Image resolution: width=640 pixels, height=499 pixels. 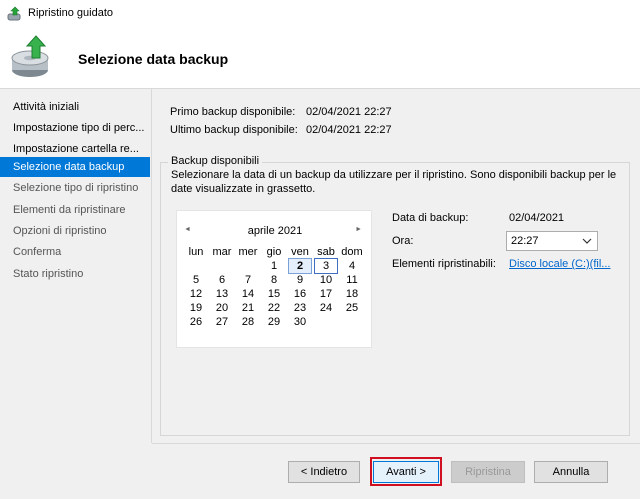 I want to click on weekday-label: dom, so click(x=352, y=252).